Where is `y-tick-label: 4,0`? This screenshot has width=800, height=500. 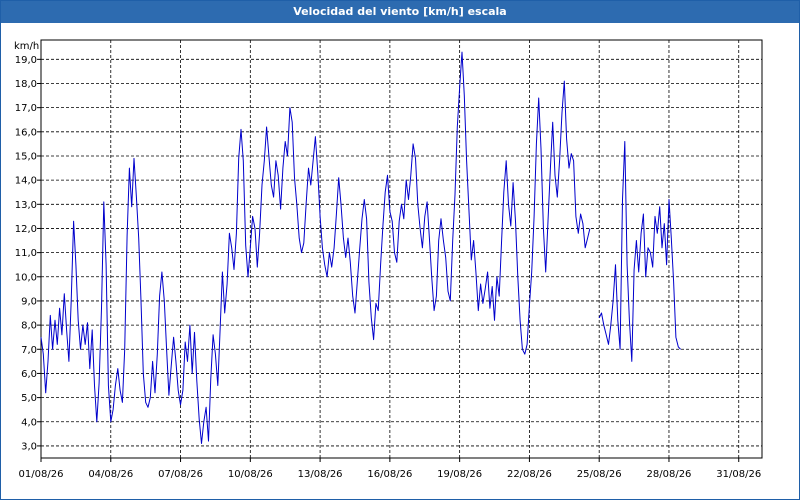
y-tick-label: 4,0 is located at coordinates (29, 422).